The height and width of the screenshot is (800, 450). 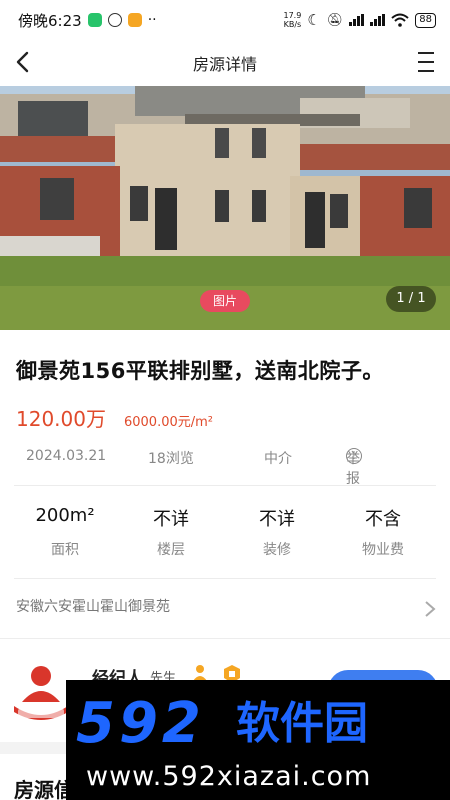 What do you see at coordinates (152, 20) in the screenshot?
I see `more-notifications-icon: ··` at bounding box center [152, 20].